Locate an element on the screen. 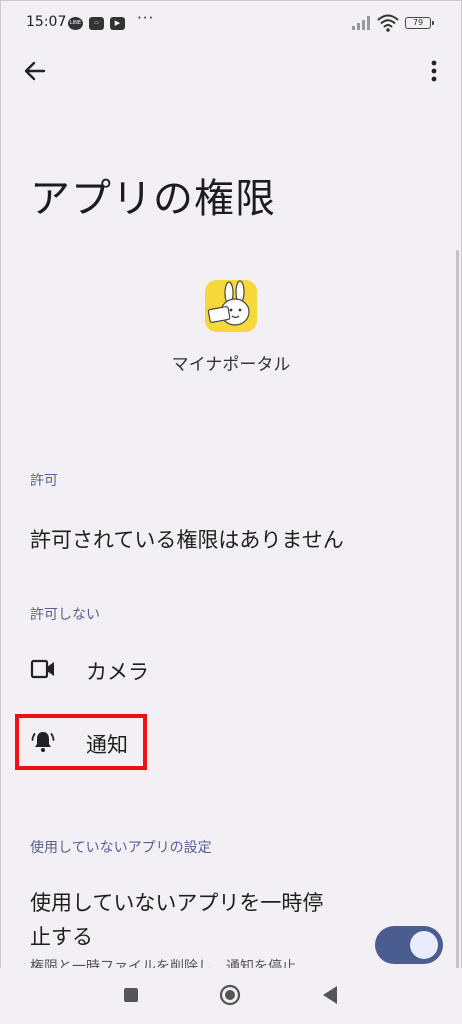 This screenshot has height=1024, width=462. highlight-box is located at coordinates (81, 742).